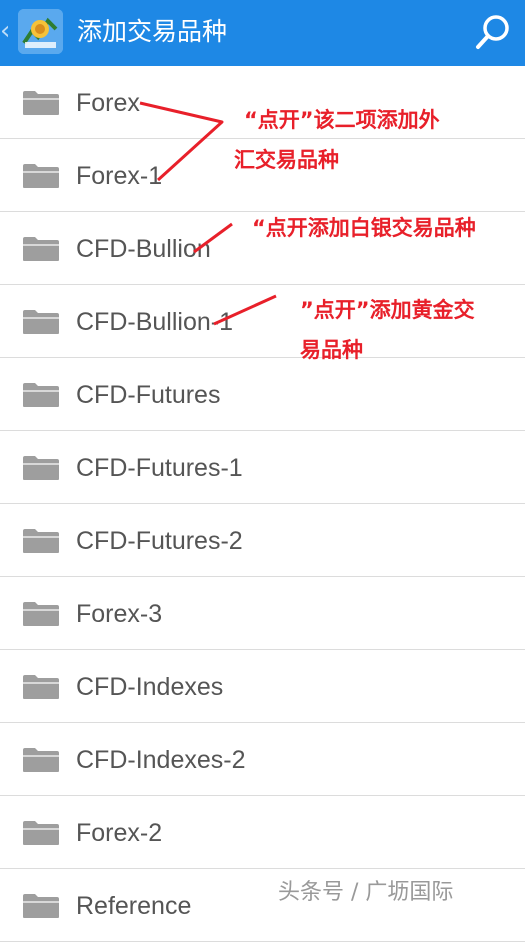 The width and height of the screenshot is (525, 942). What do you see at coordinates (262, 613) in the screenshot?
I see `list-item: Forex-3` at bounding box center [262, 613].